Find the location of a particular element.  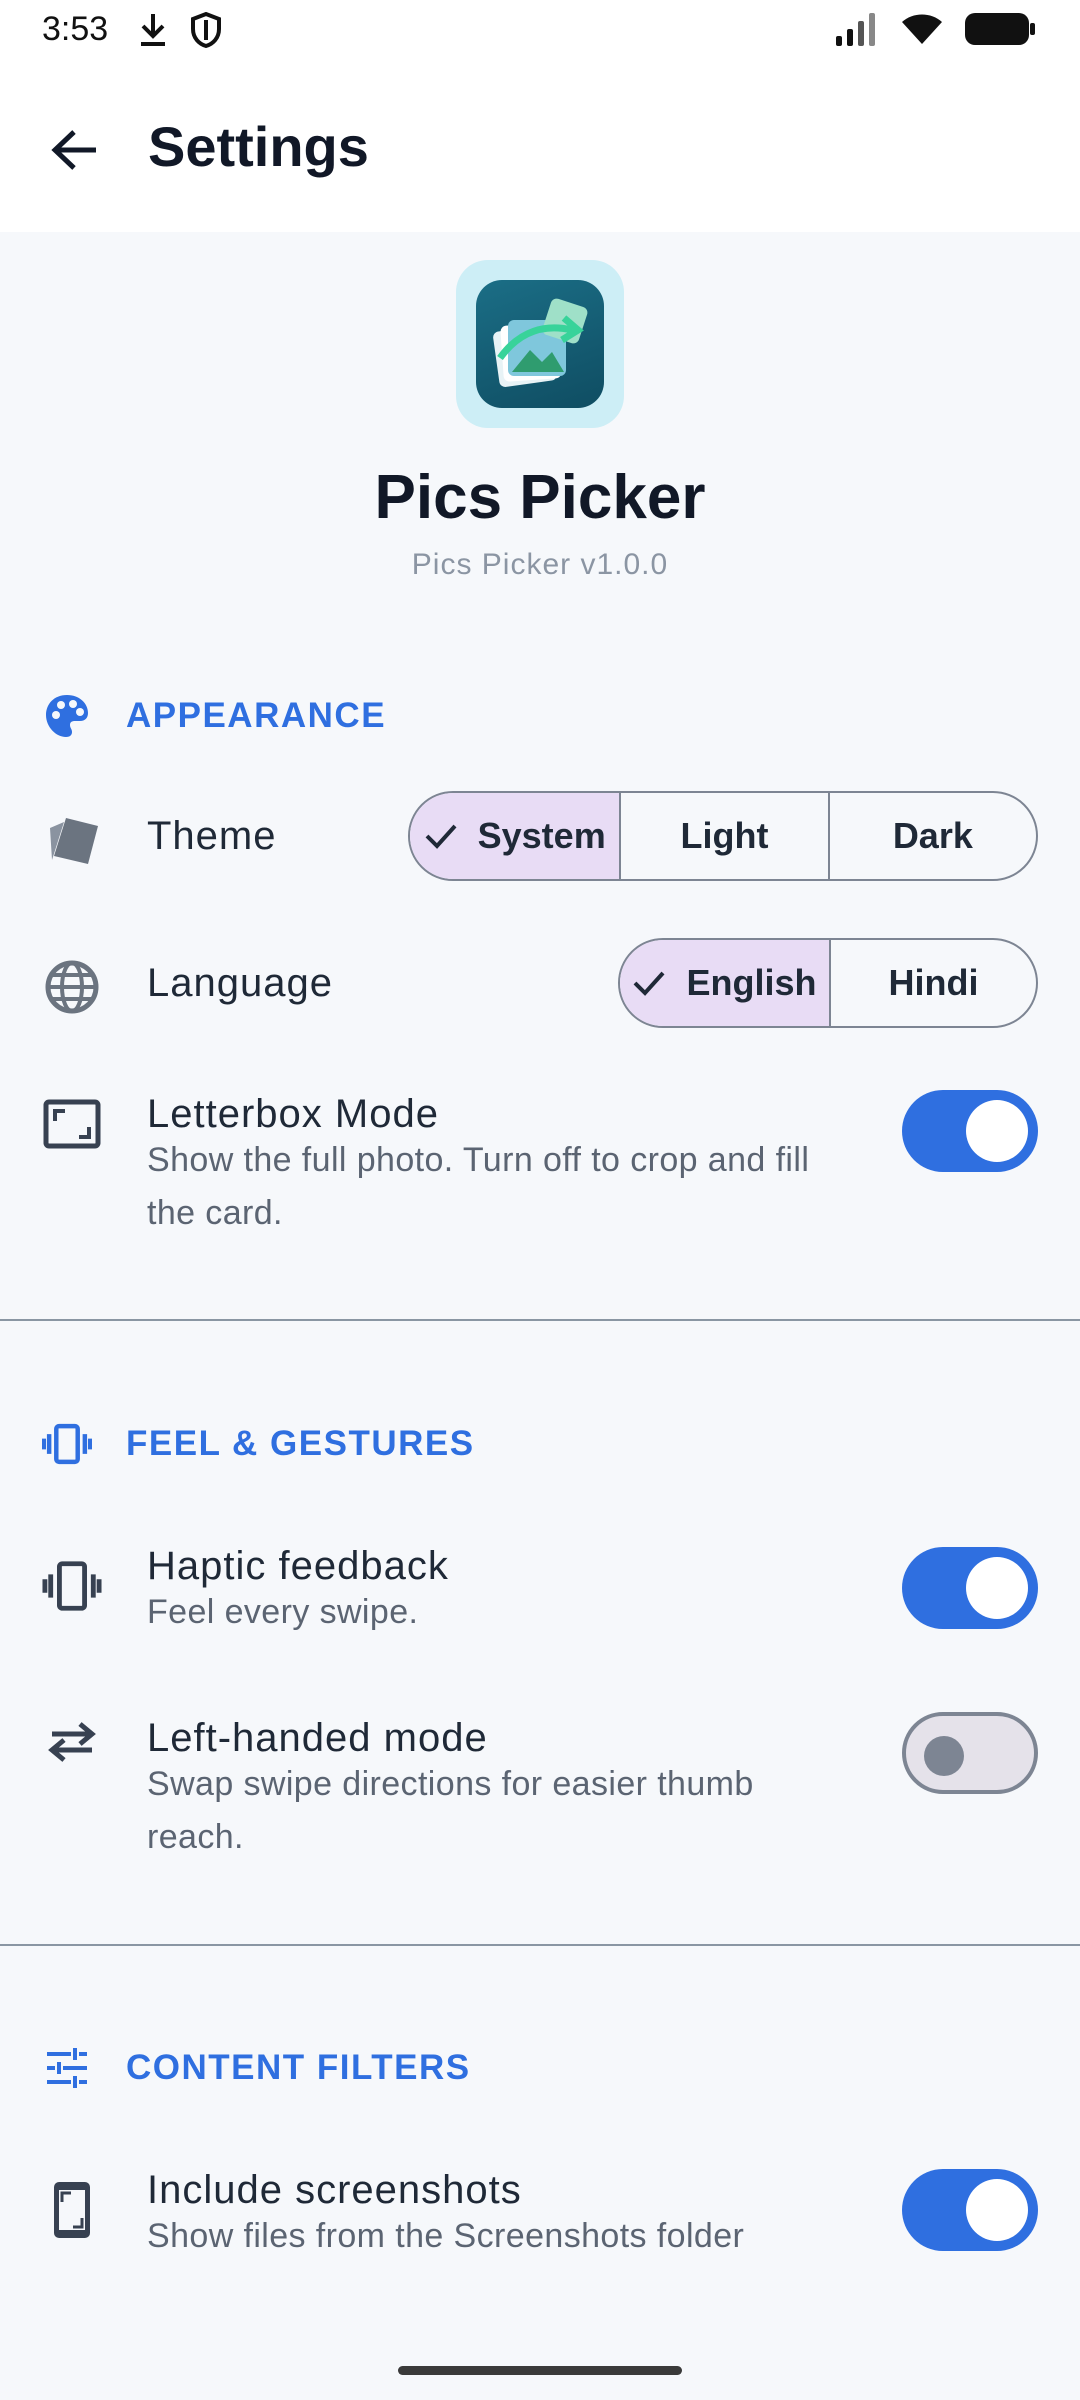

page-title: Settings is located at coordinates (258, 146).